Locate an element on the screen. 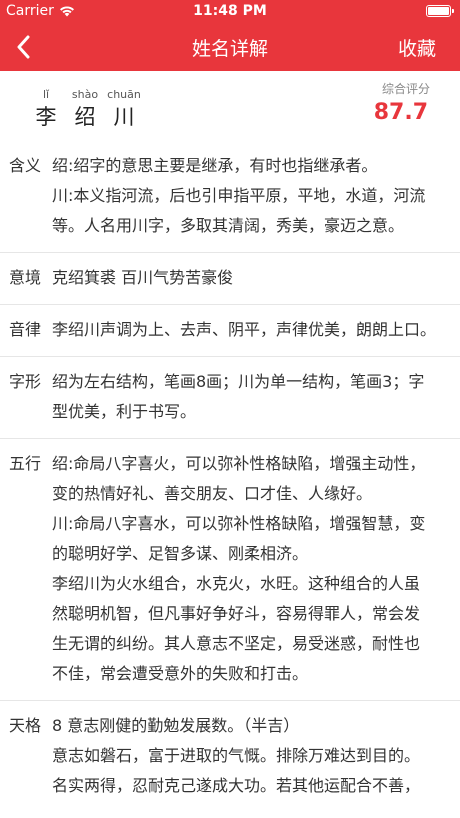 Image resolution: width=460 pixels, height=818 pixels. name-char: shào 绍 is located at coordinates (85, 109).